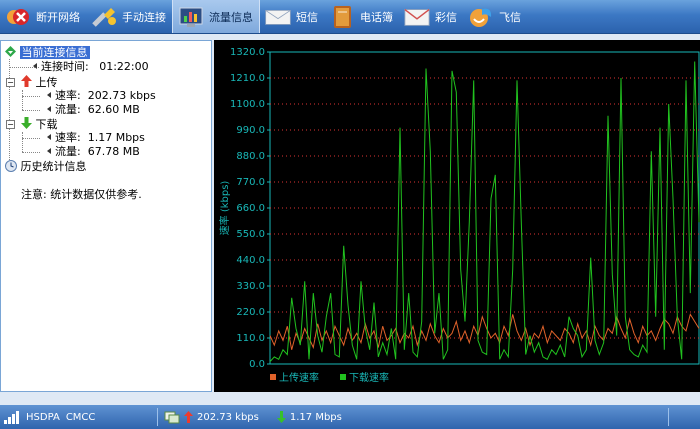 This screenshot has width=700, height=429. I want to click on tree-item-label: 下载, so click(46, 124).